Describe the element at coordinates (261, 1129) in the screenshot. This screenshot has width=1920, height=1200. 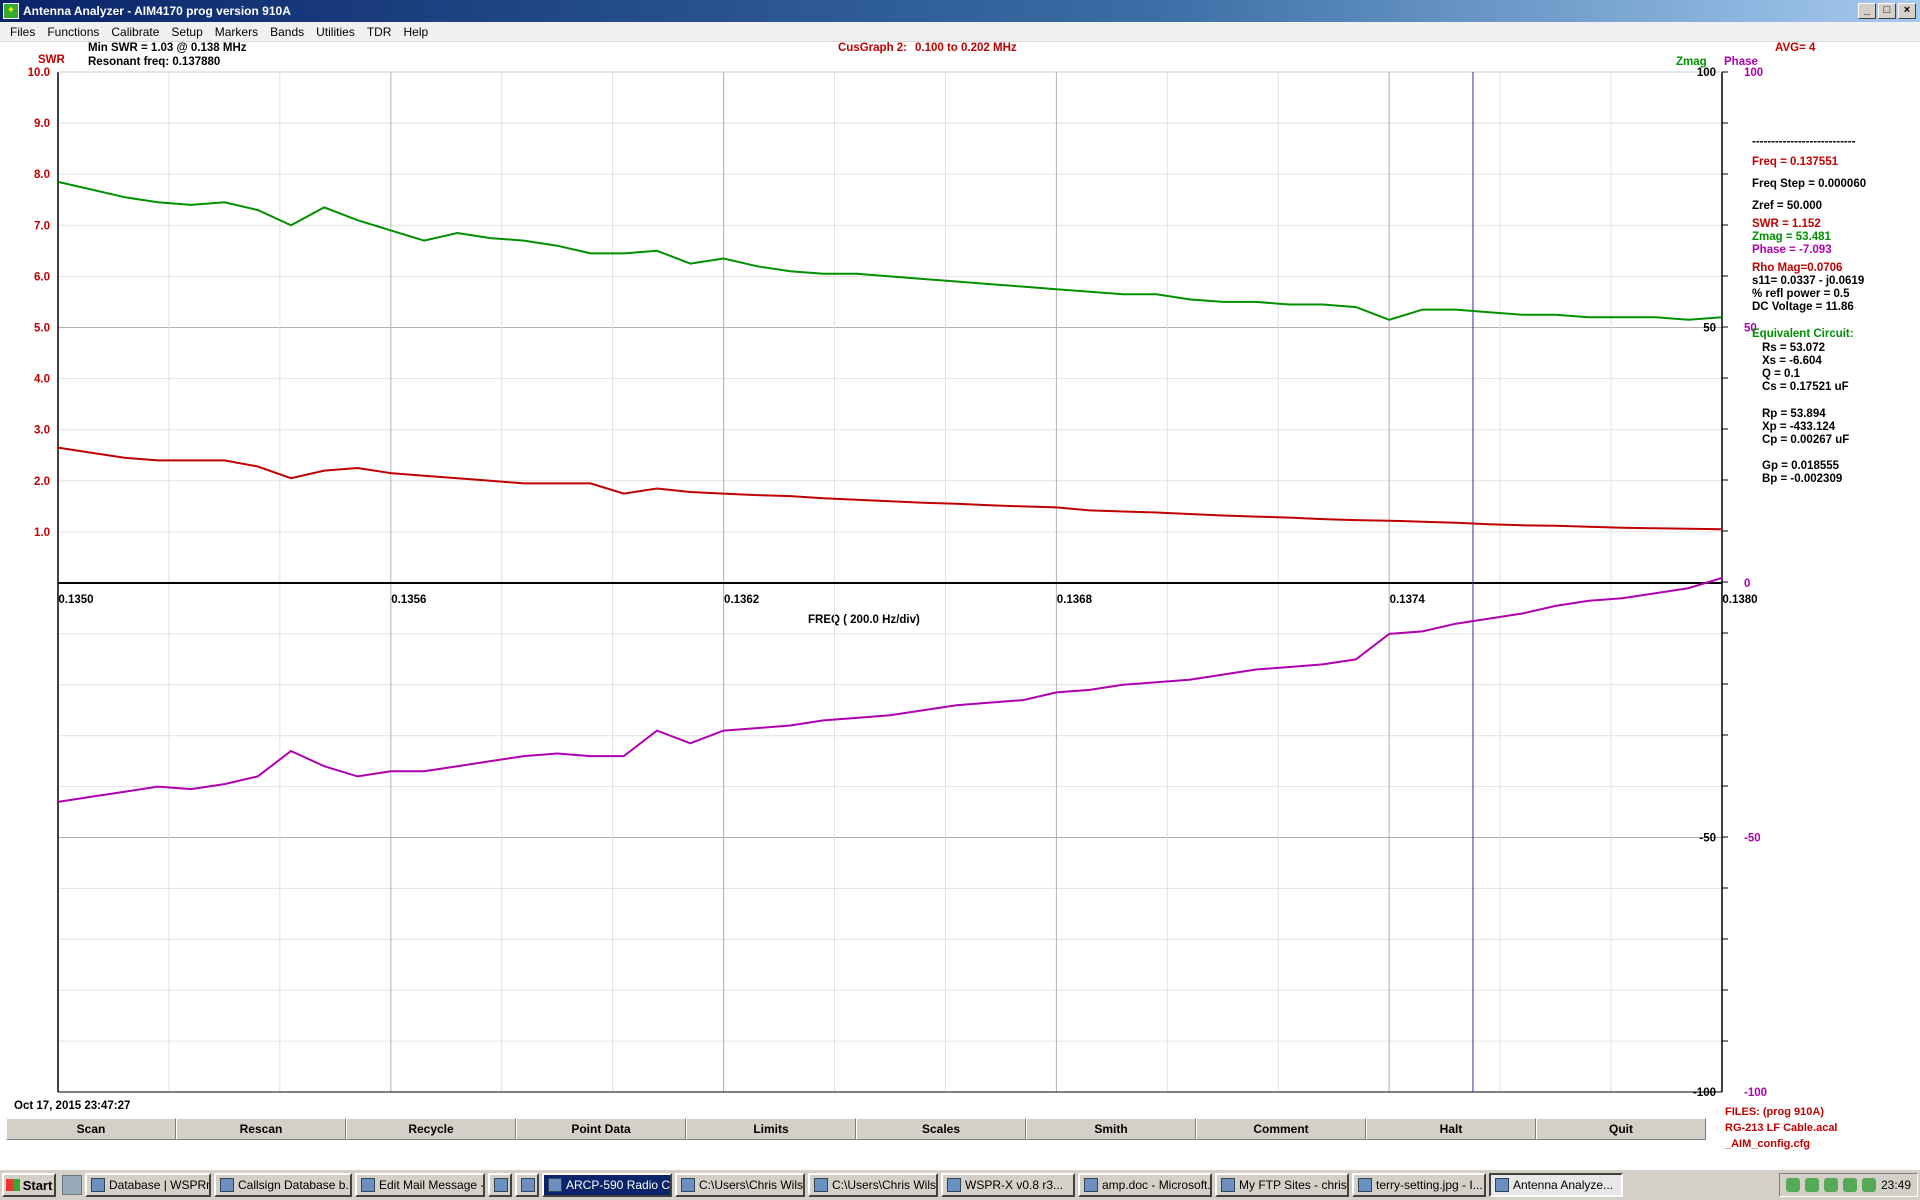
I see `rescan-button: Rescan` at that location.